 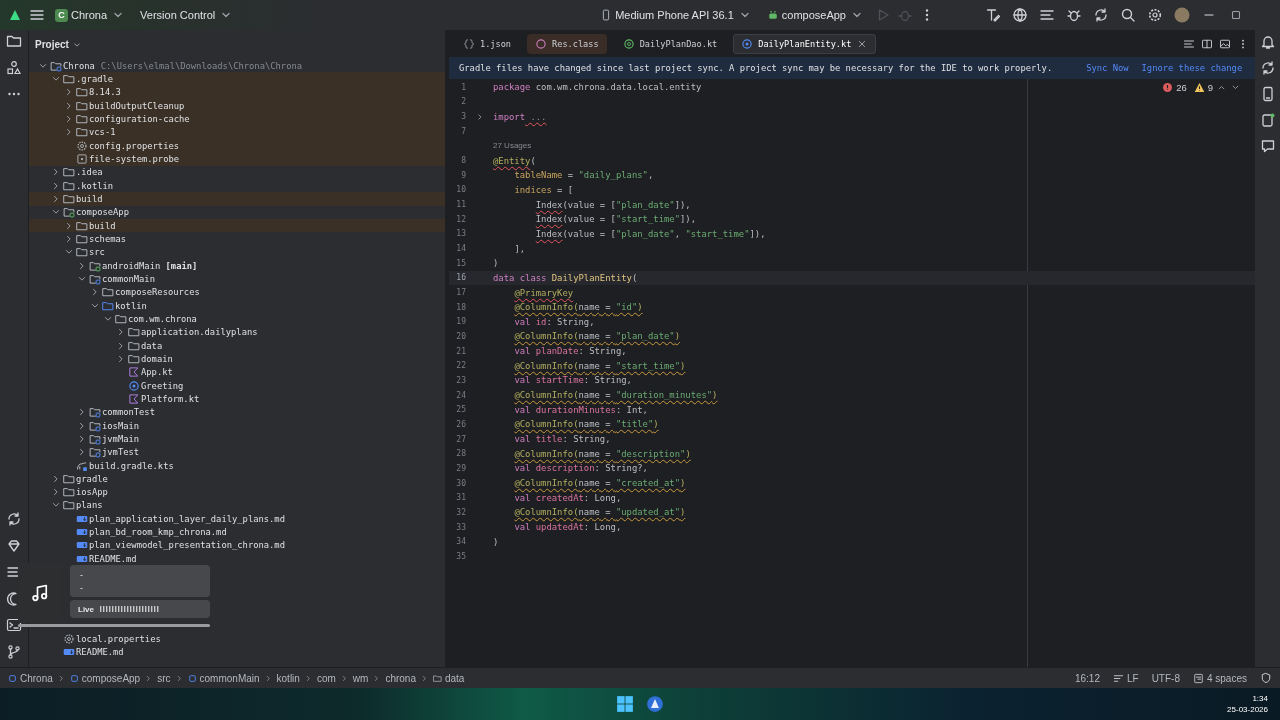 What do you see at coordinates (237, 332) in the screenshot?
I see `tree-item: application.dailyplans` at bounding box center [237, 332].